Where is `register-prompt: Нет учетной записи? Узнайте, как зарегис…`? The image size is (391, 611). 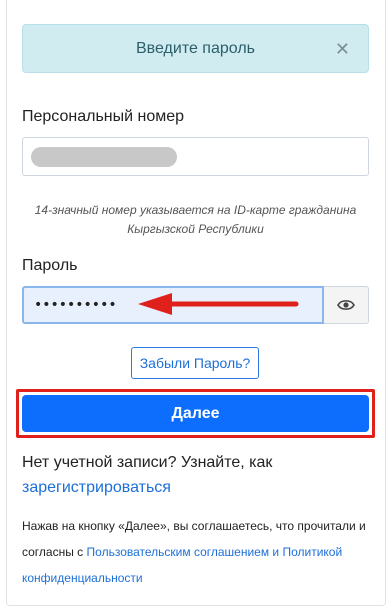 register-prompt: Нет учетной записи? Узнайте, как зарегис… is located at coordinates (195, 475).